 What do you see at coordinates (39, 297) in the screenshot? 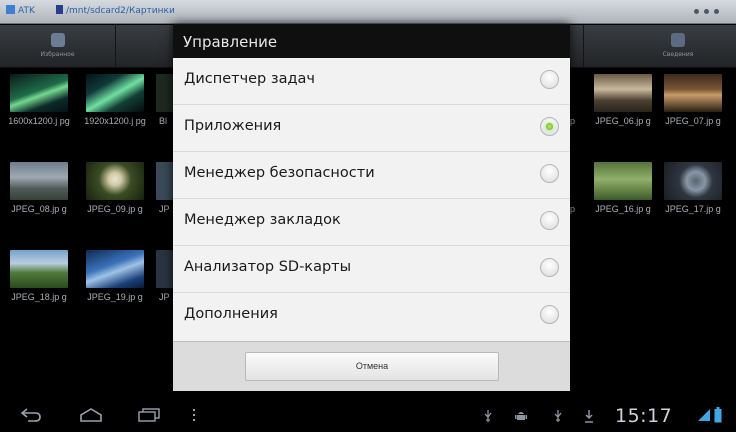
I see `file-name: JPEG_18.jp g` at bounding box center [39, 297].